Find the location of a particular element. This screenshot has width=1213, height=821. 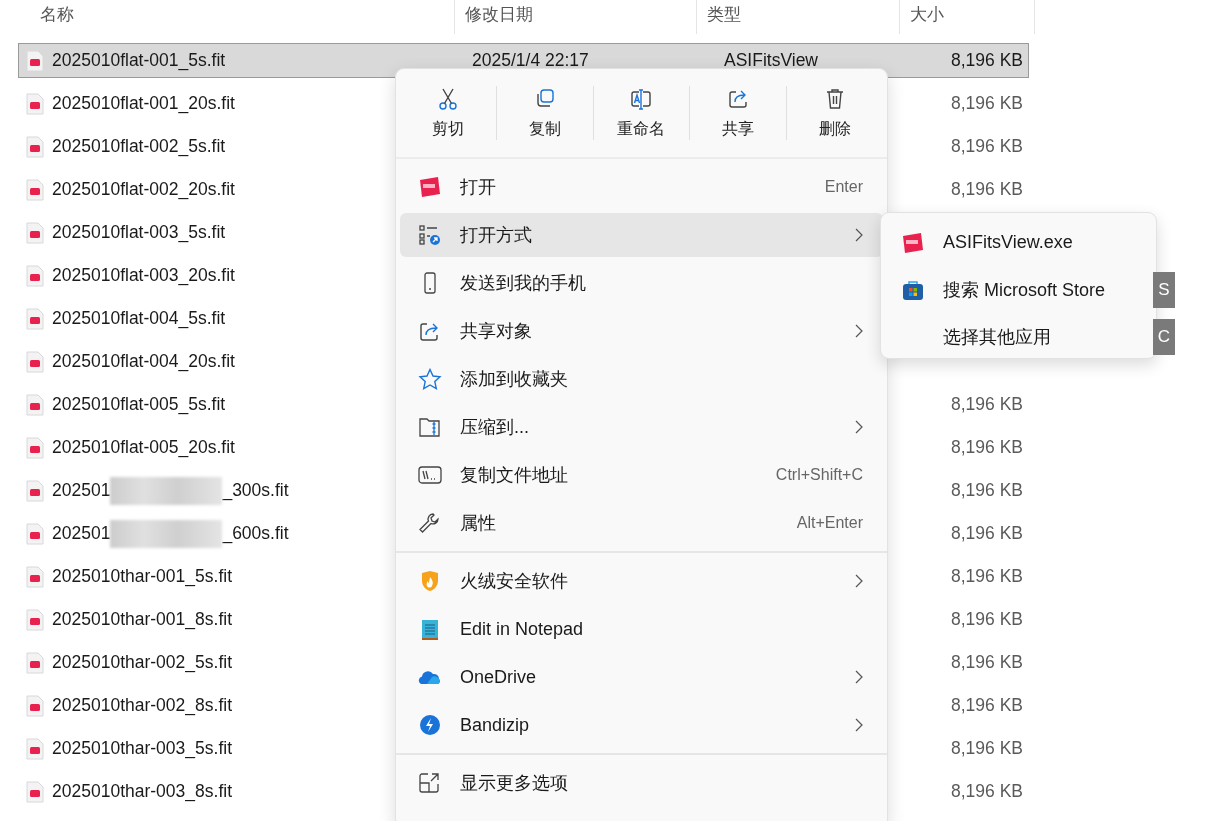

file-name: 2025010flat-001_20s.fit is located at coordinates (143, 103).